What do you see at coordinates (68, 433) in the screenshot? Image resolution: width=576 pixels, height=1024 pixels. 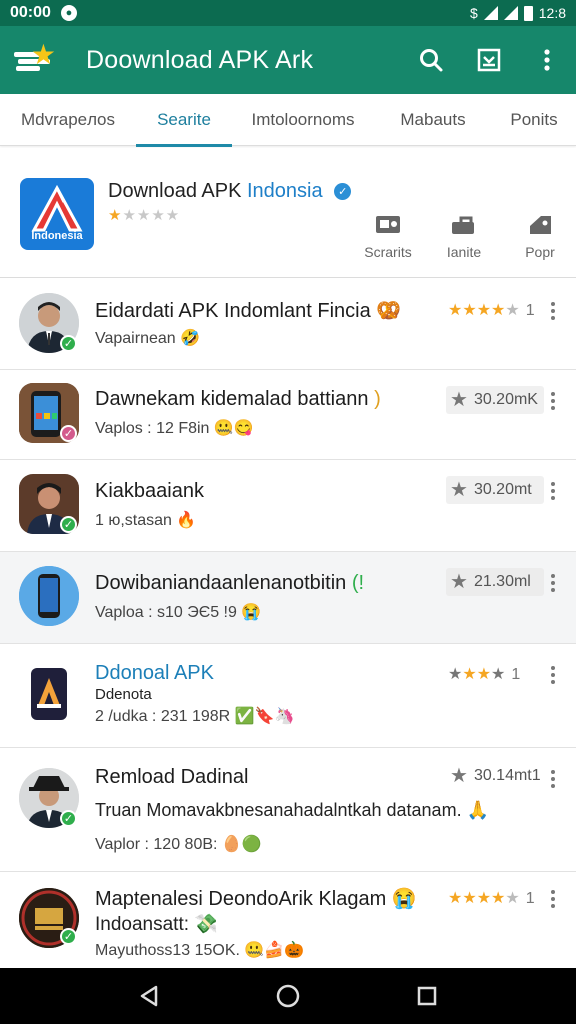 I see `badge-icon: ✓` at bounding box center [68, 433].